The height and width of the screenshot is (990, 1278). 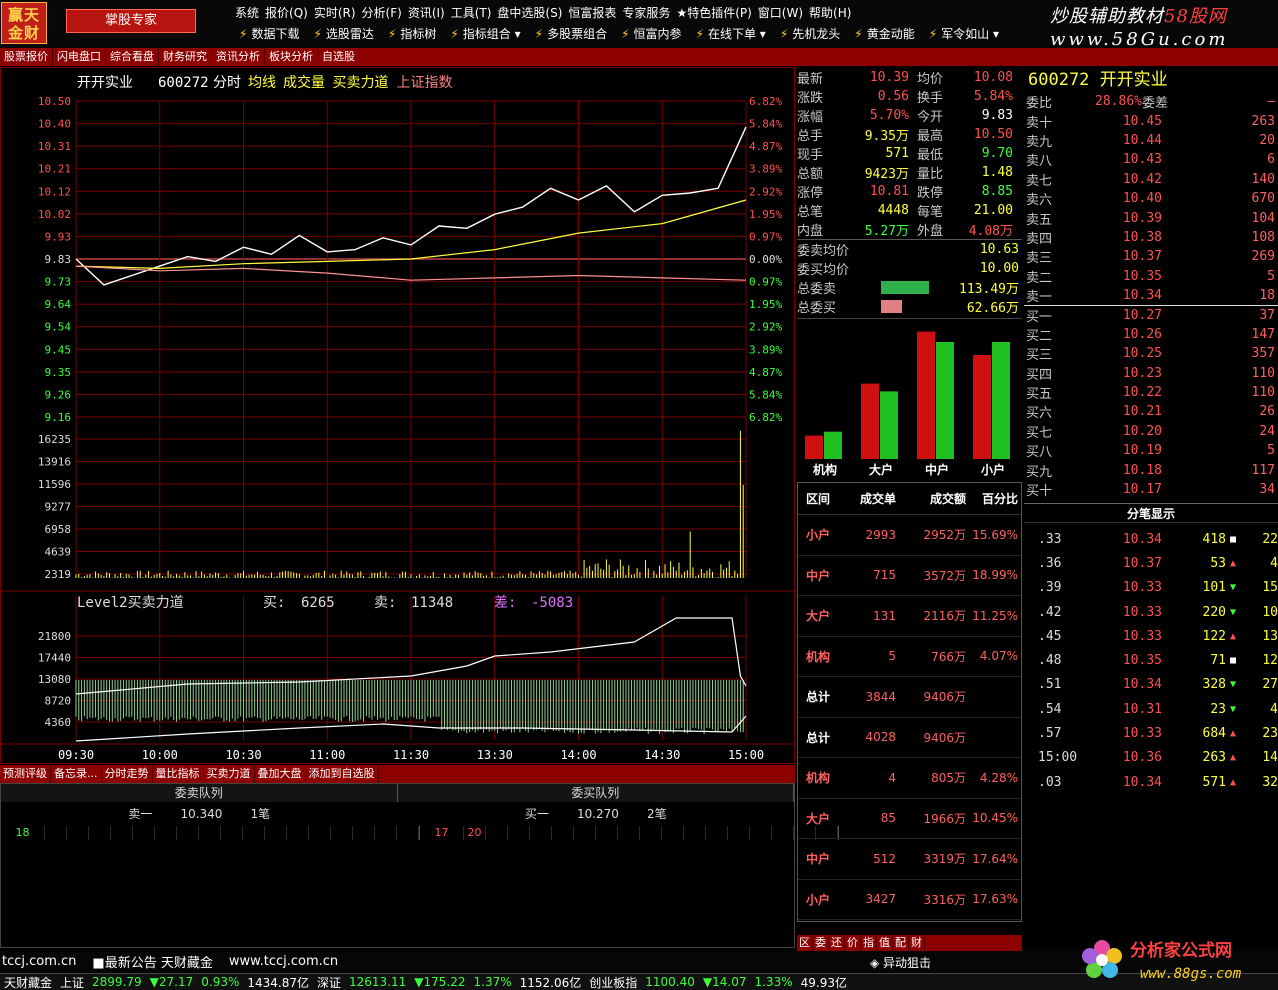 What do you see at coordinates (286, 13) in the screenshot?
I see `menu-item-1: 报价(Q)` at bounding box center [286, 13].